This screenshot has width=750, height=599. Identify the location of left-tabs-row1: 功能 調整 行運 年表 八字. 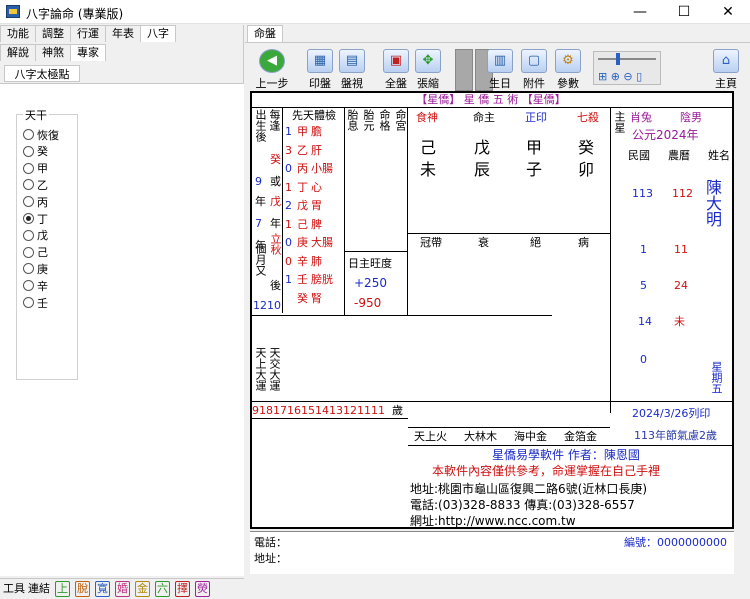
(88, 33).